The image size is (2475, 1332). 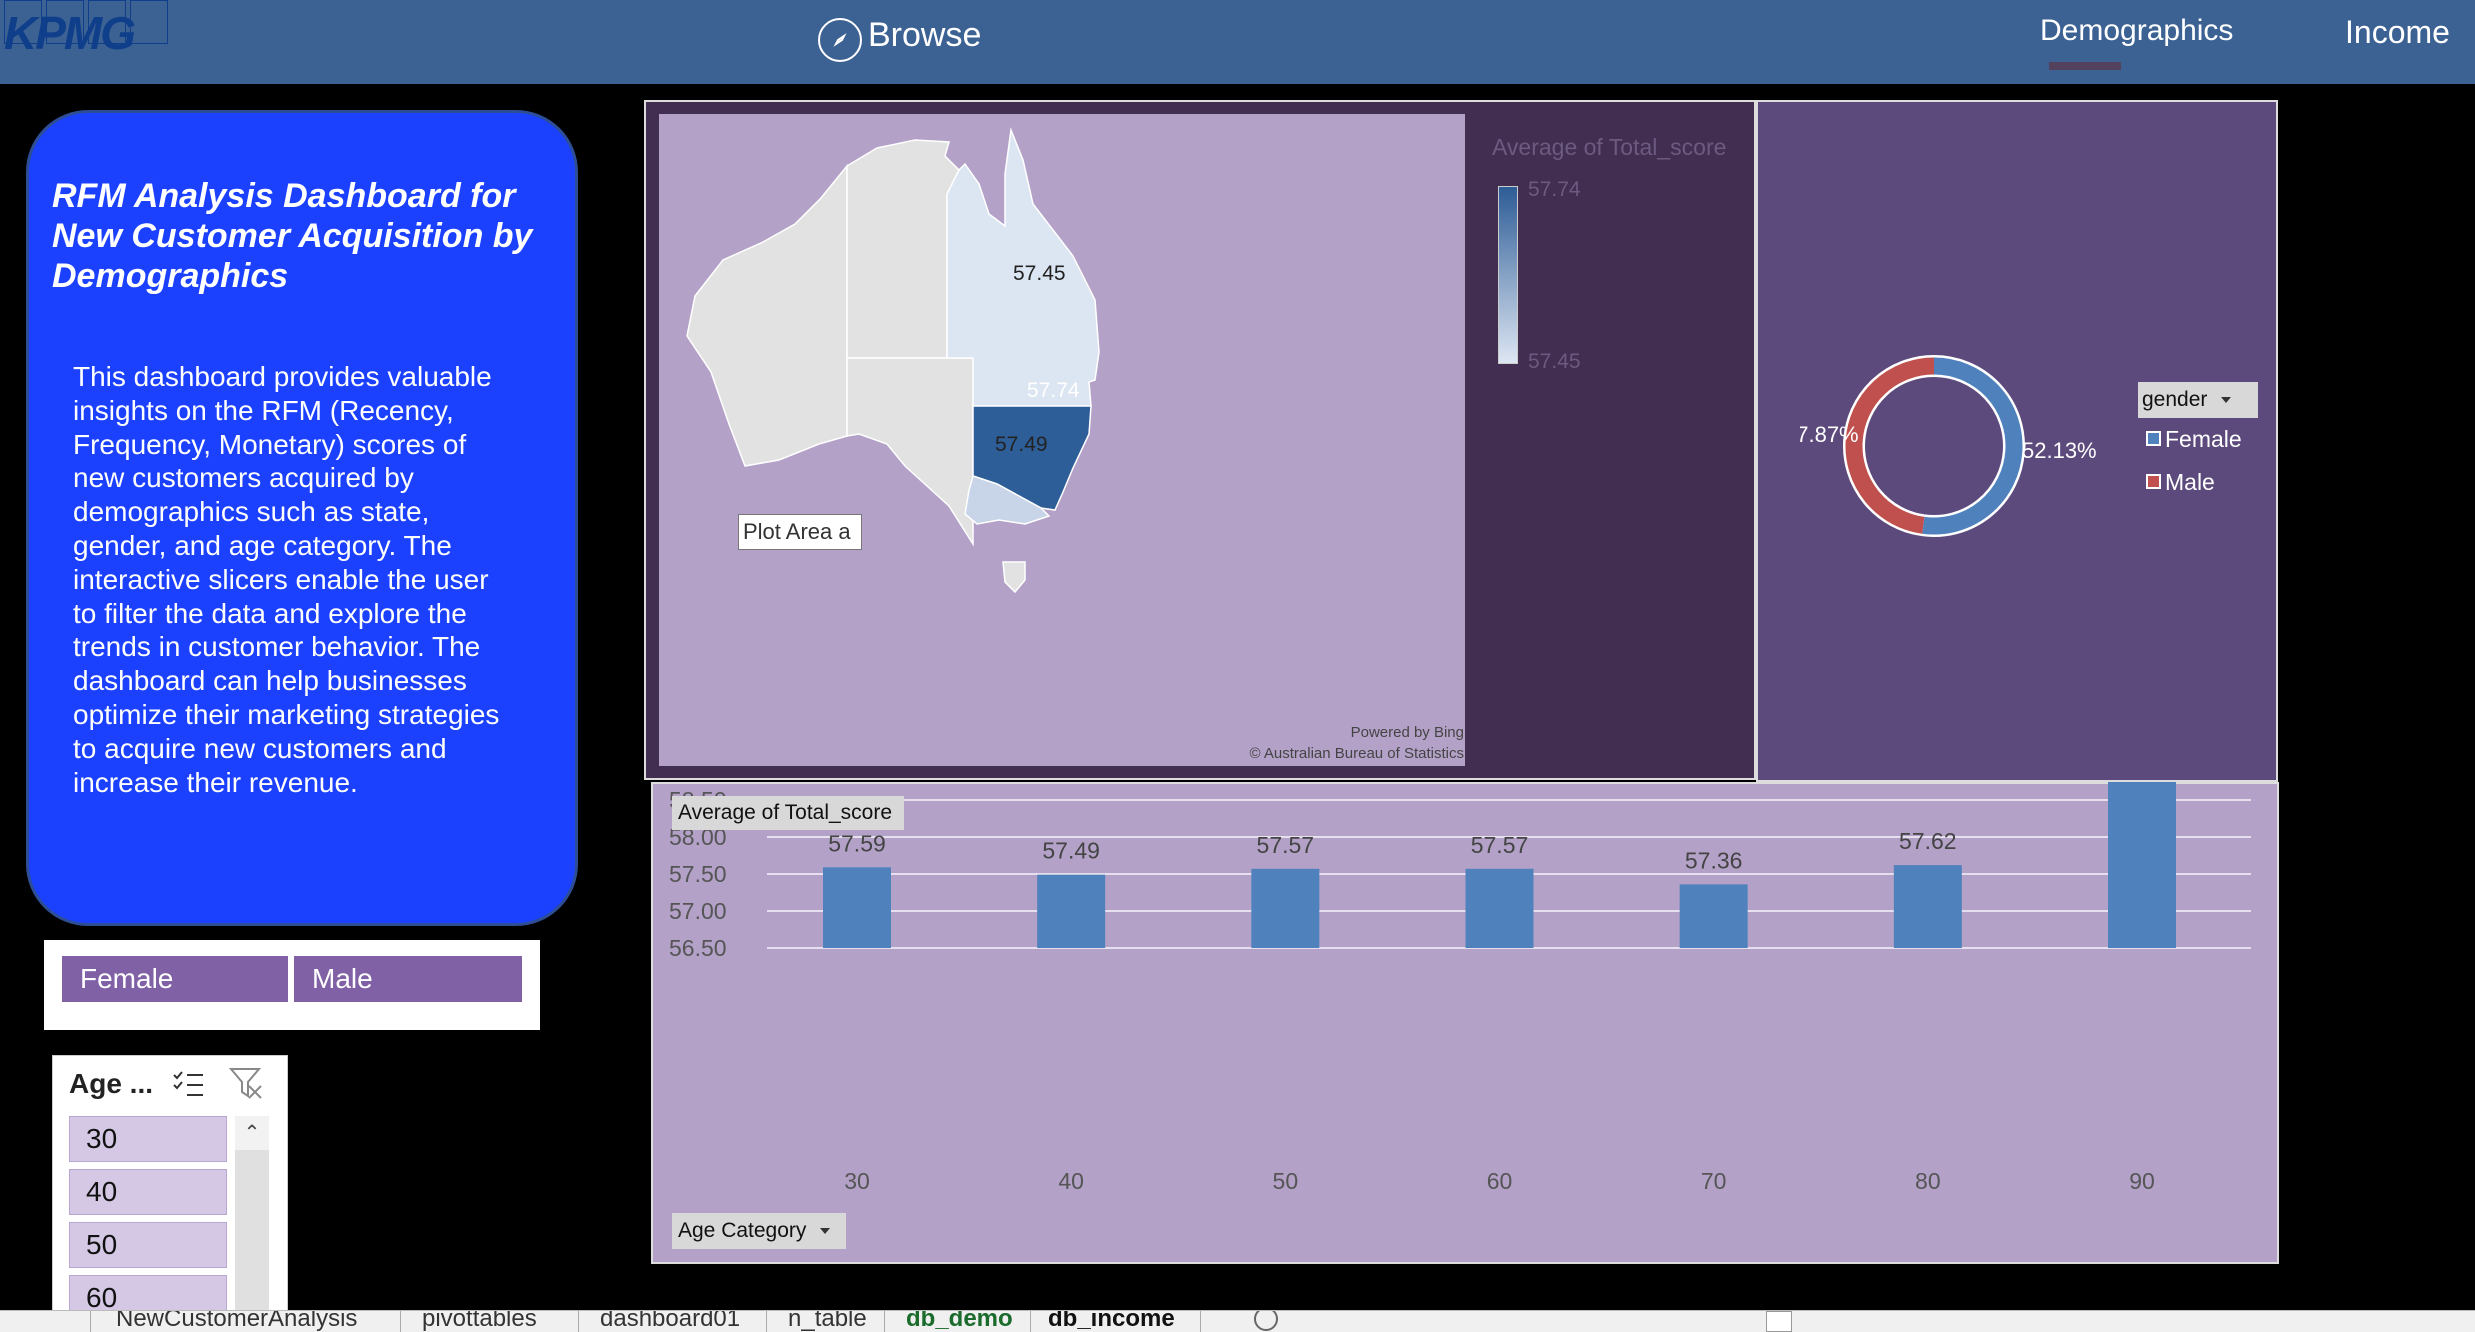 I want to click on x-tick-label: 60, so click(x=1500, y=1181).